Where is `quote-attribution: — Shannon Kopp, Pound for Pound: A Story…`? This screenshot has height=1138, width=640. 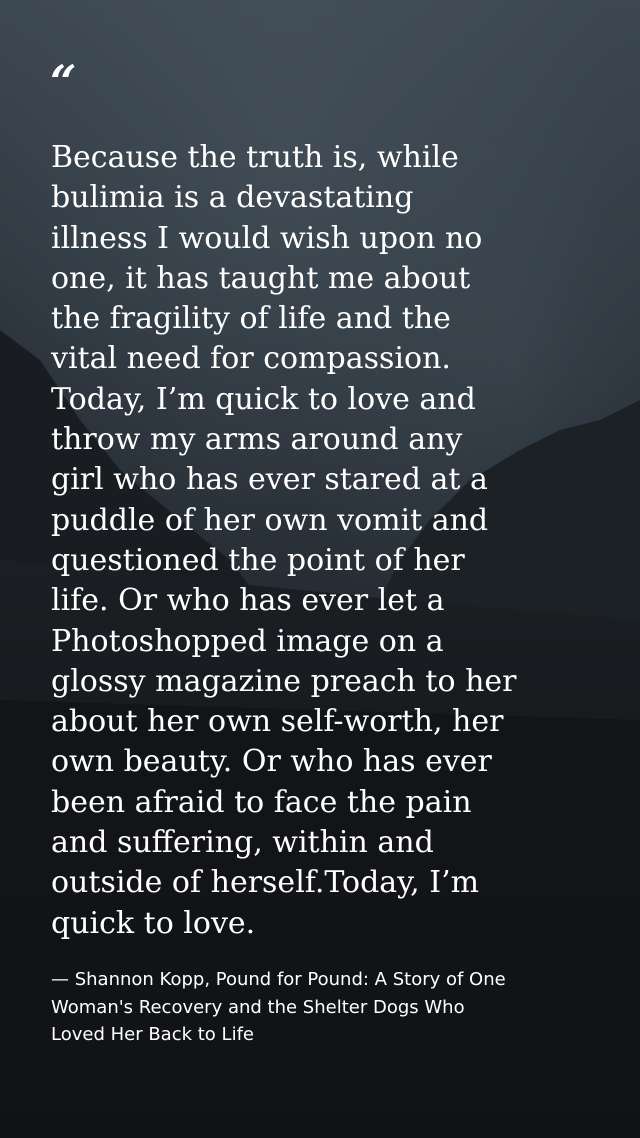
quote-attribution: — Shannon Kopp, Pound for Pound: A Story… is located at coordinates (278, 1007).